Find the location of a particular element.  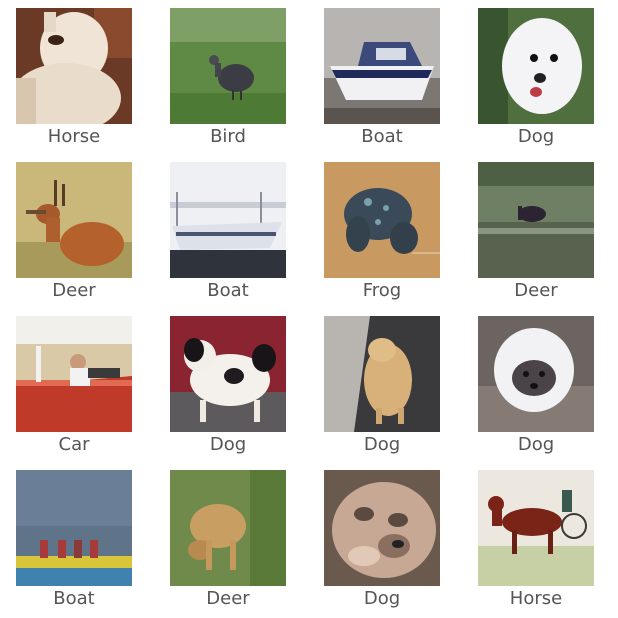

thumbnail-bird is located at coordinates (228, 66).